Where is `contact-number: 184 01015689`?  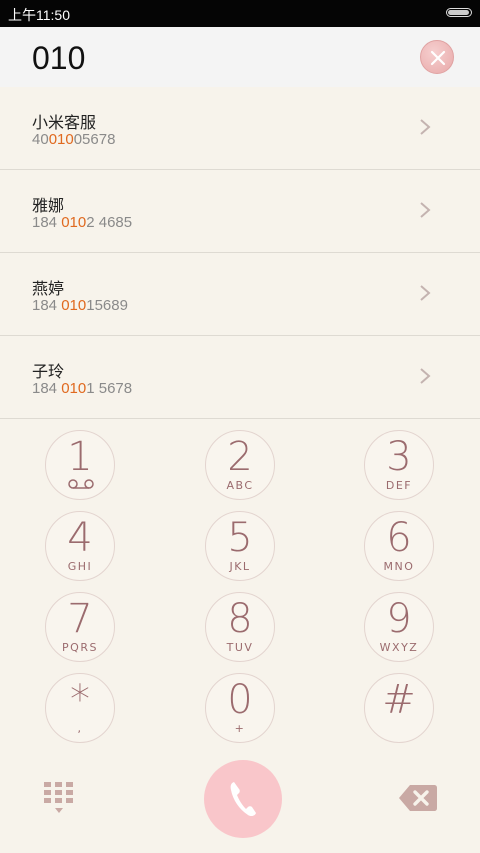 contact-number: 184 01015689 is located at coordinates (80, 305).